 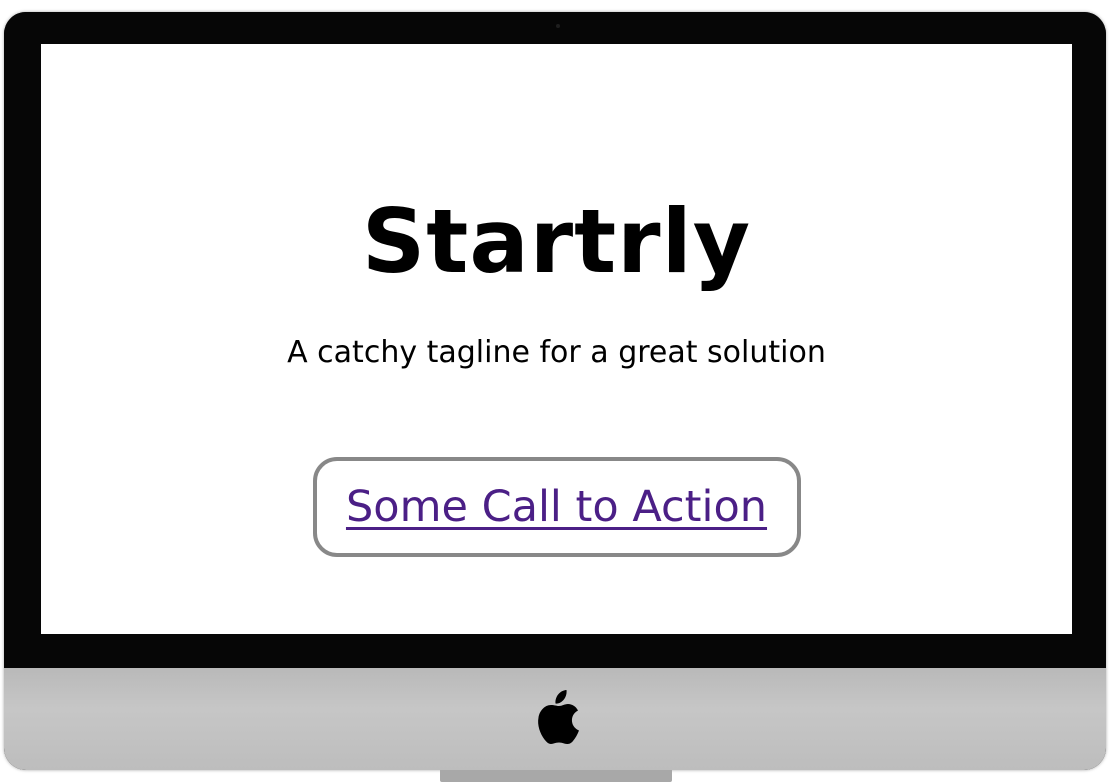 What do you see at coordinates (556, 776) in the screenshot?
I see `monitor-stand` at bounding box center [556, 776].